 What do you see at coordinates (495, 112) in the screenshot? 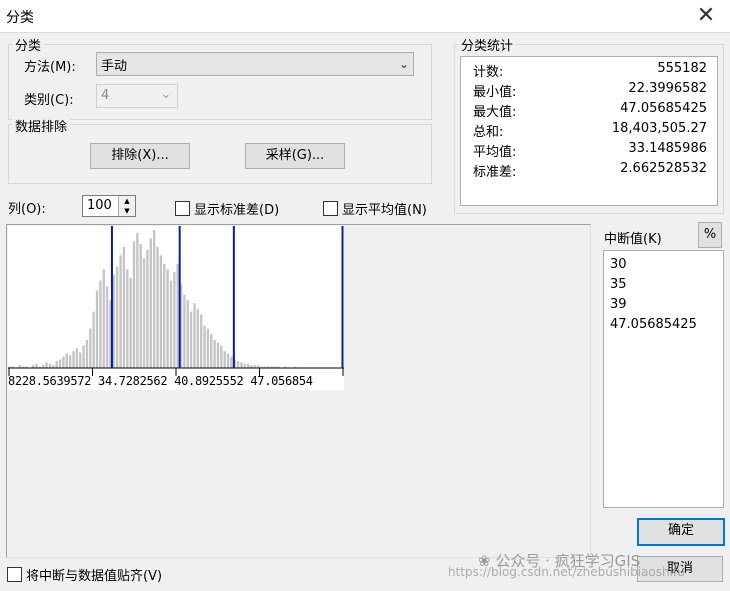
I see `stat-max-label: 最大值:` at bounding box center [495, 112].